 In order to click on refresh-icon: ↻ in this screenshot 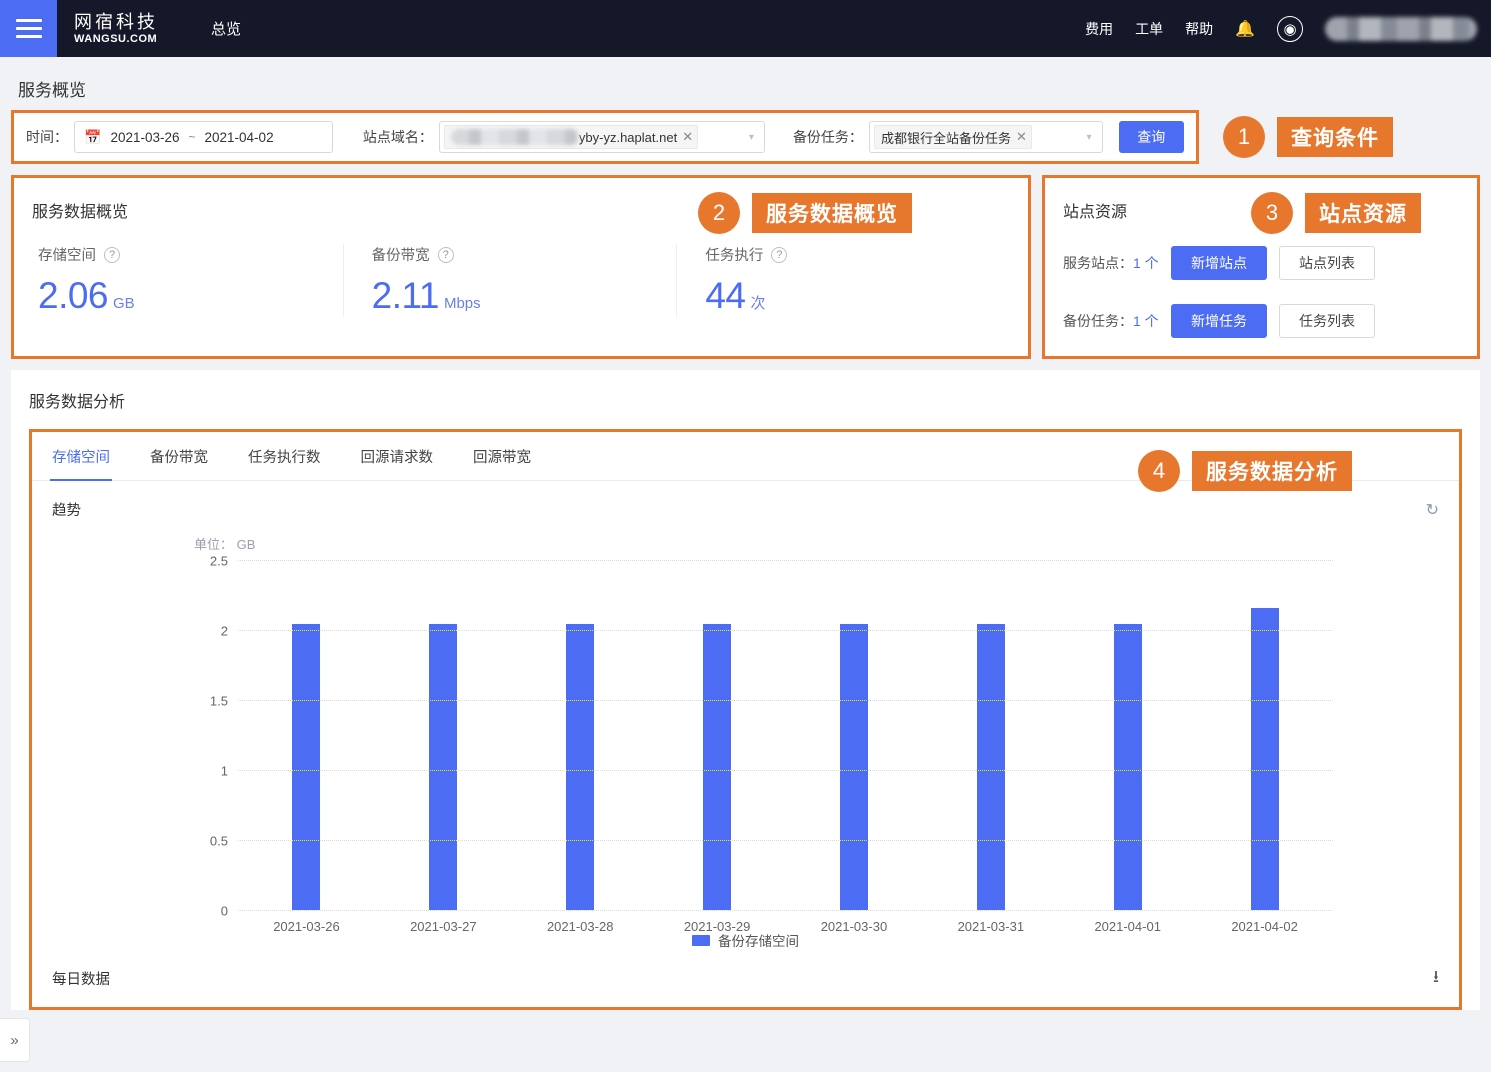, I will do `click(1432, 510)`.